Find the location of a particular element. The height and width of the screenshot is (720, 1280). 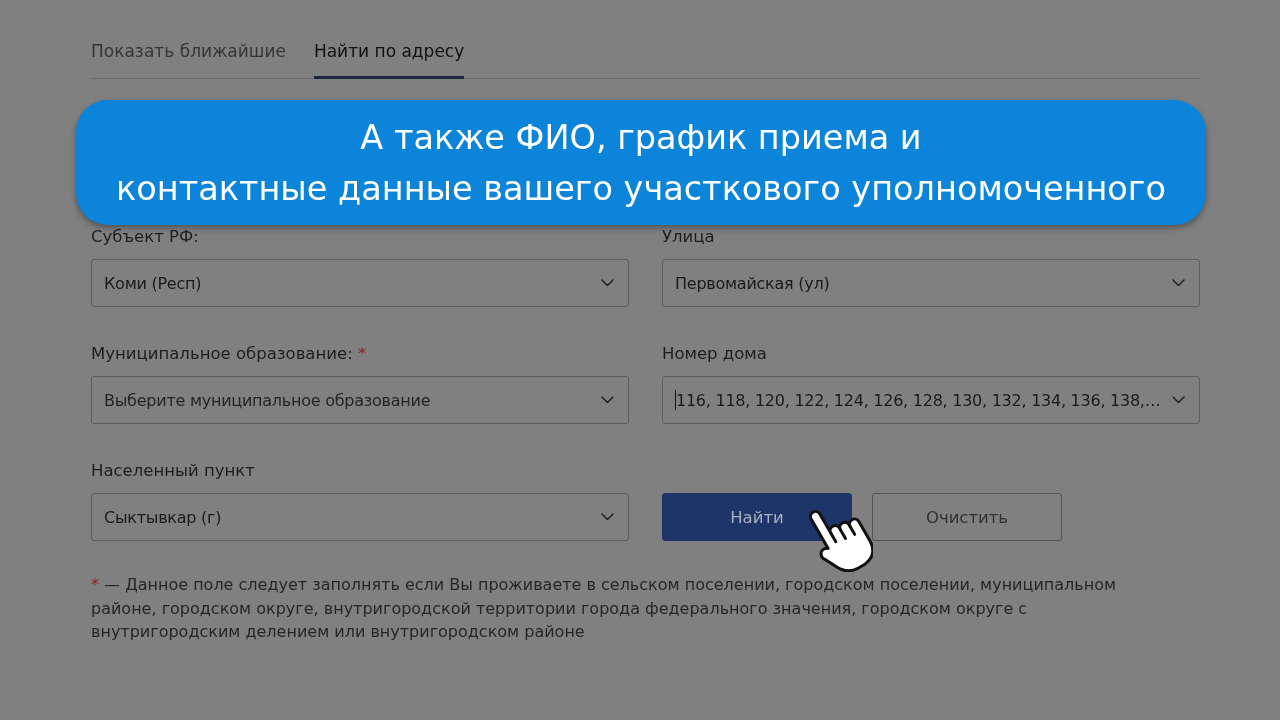

field-label: Субъект РФ: is located at coordinates (145, 237).